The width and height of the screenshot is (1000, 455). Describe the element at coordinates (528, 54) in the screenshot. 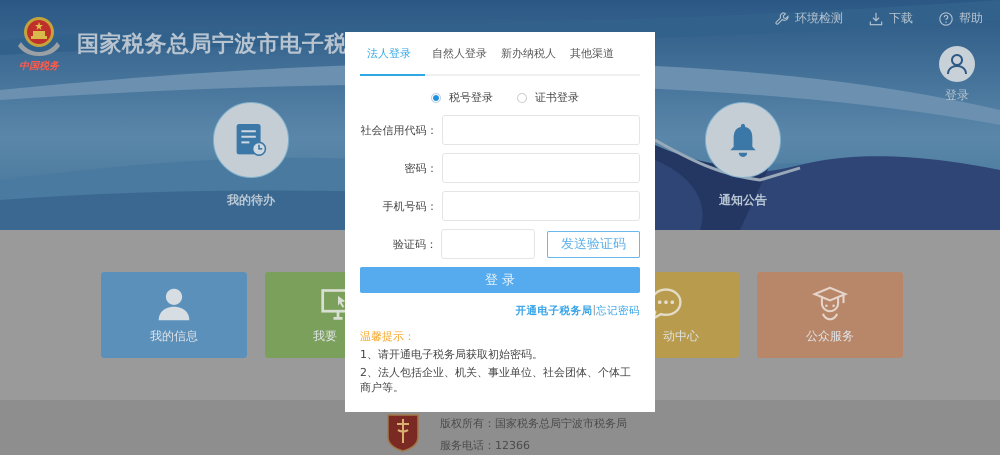

I see `login-tab: 新办纳税人` at that location.